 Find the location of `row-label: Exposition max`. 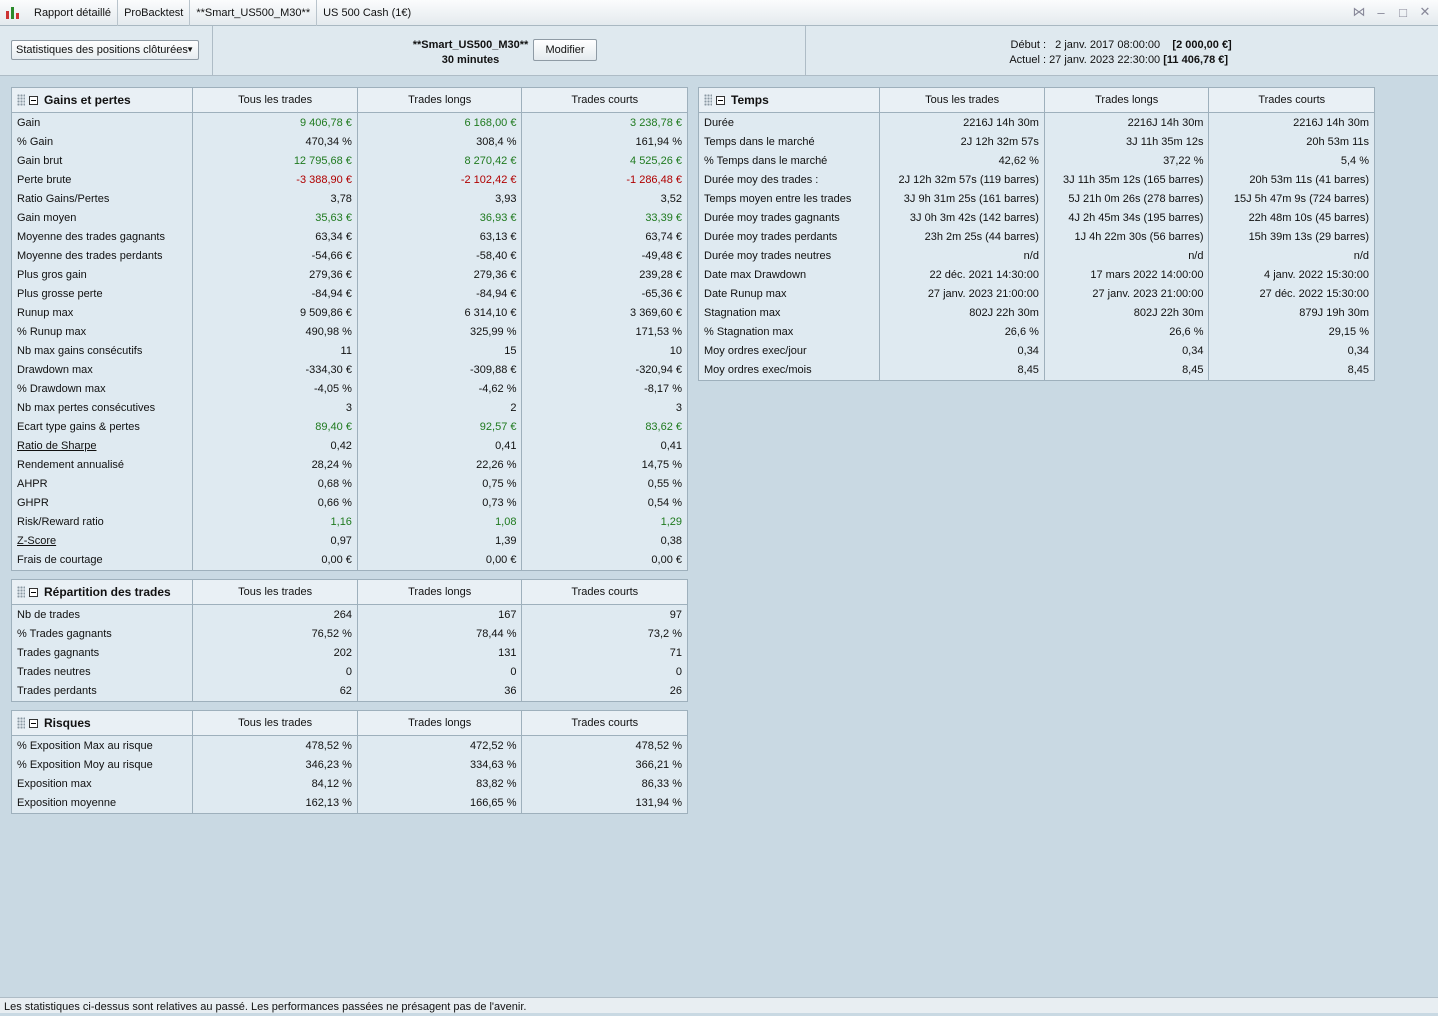

row-label: Exposition max is located at coordinates (54, 784).